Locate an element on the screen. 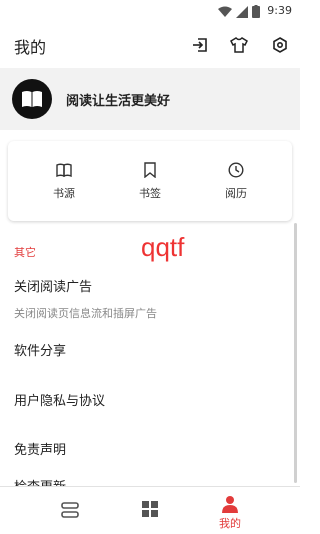 The height and width of the screenshot is (534, 320). setting-label: 用户隐私与协议 is located at coordinates (60, 401).